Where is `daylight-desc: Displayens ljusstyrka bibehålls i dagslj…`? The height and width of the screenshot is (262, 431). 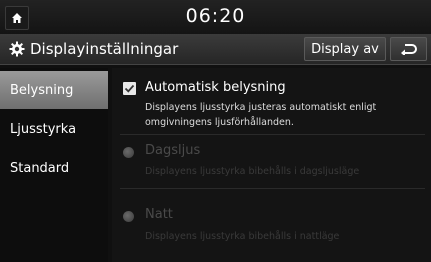 daylight-desc: Displayens ljusstyrka bibehålls i dagslj… is located at coordinates (252, 171).